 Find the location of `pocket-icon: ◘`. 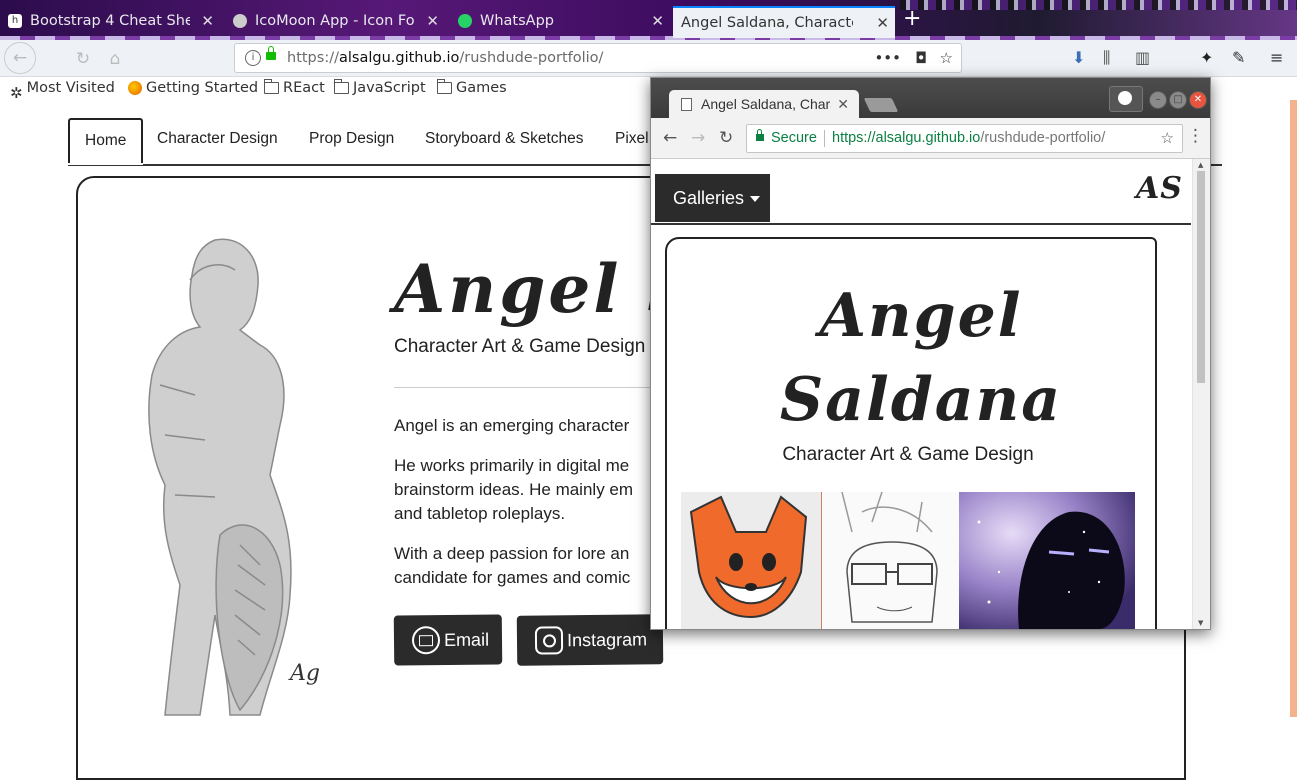

pocket-icon: ◘ is located at coordinates (921, 58).